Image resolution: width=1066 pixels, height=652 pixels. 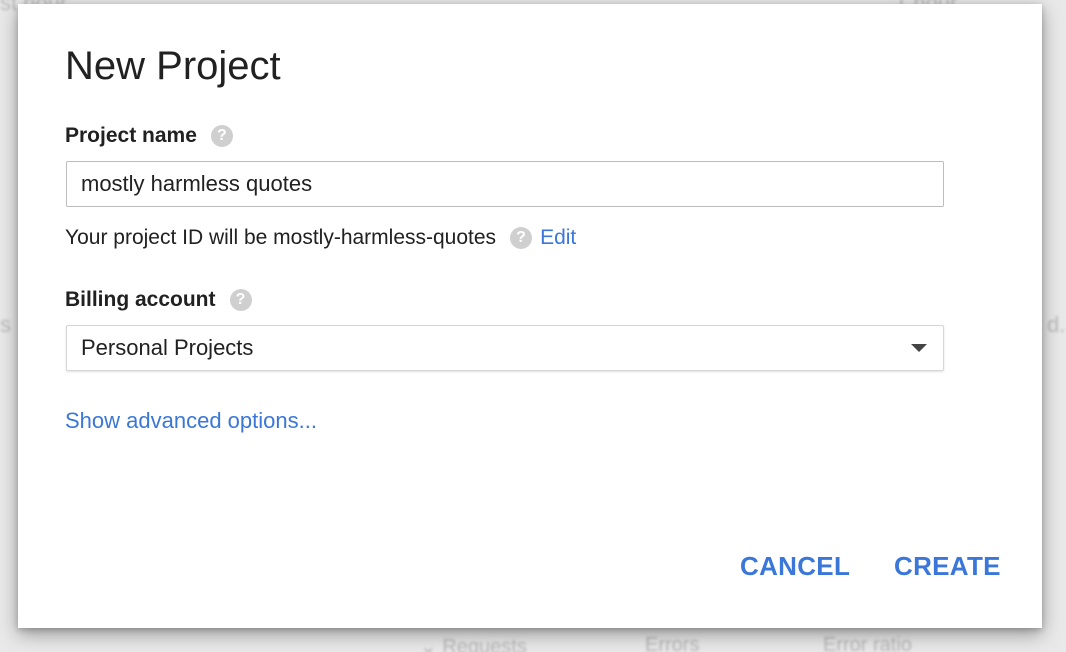 What do you see at coordinates (505, 348) in the screenshot?
I see `billing-account-select: Personal Projects` at bounding box center [505, 348].